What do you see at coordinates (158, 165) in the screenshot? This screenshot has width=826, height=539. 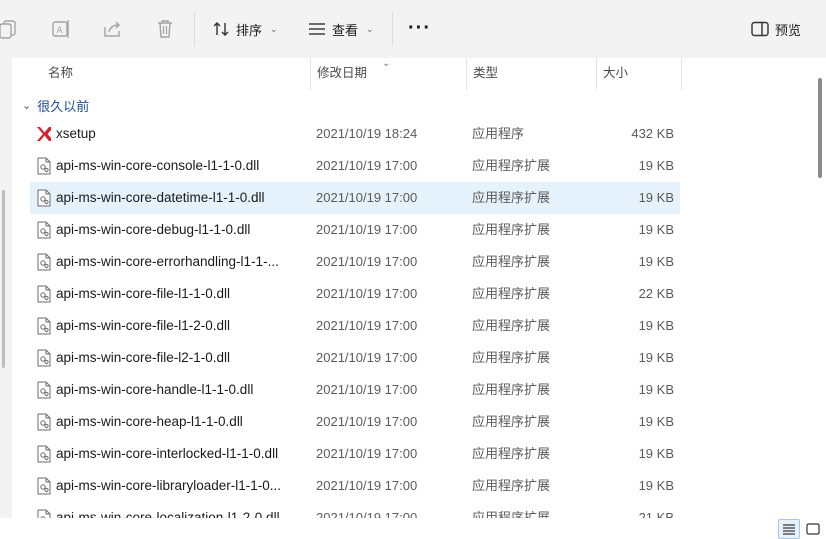 I see `file-name: api-ms-win-core-console-l1-1-0.dll` at bounding box center [158, 165].